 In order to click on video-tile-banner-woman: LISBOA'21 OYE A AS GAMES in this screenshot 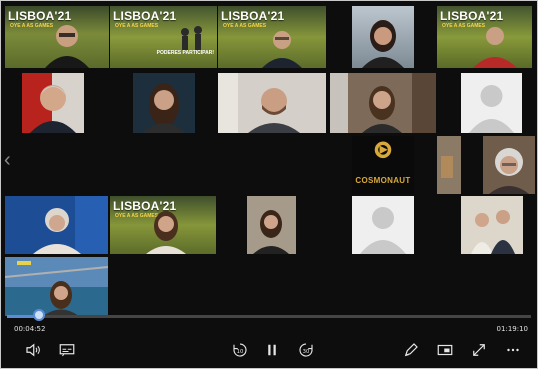, I will do `click(163, 225)`.